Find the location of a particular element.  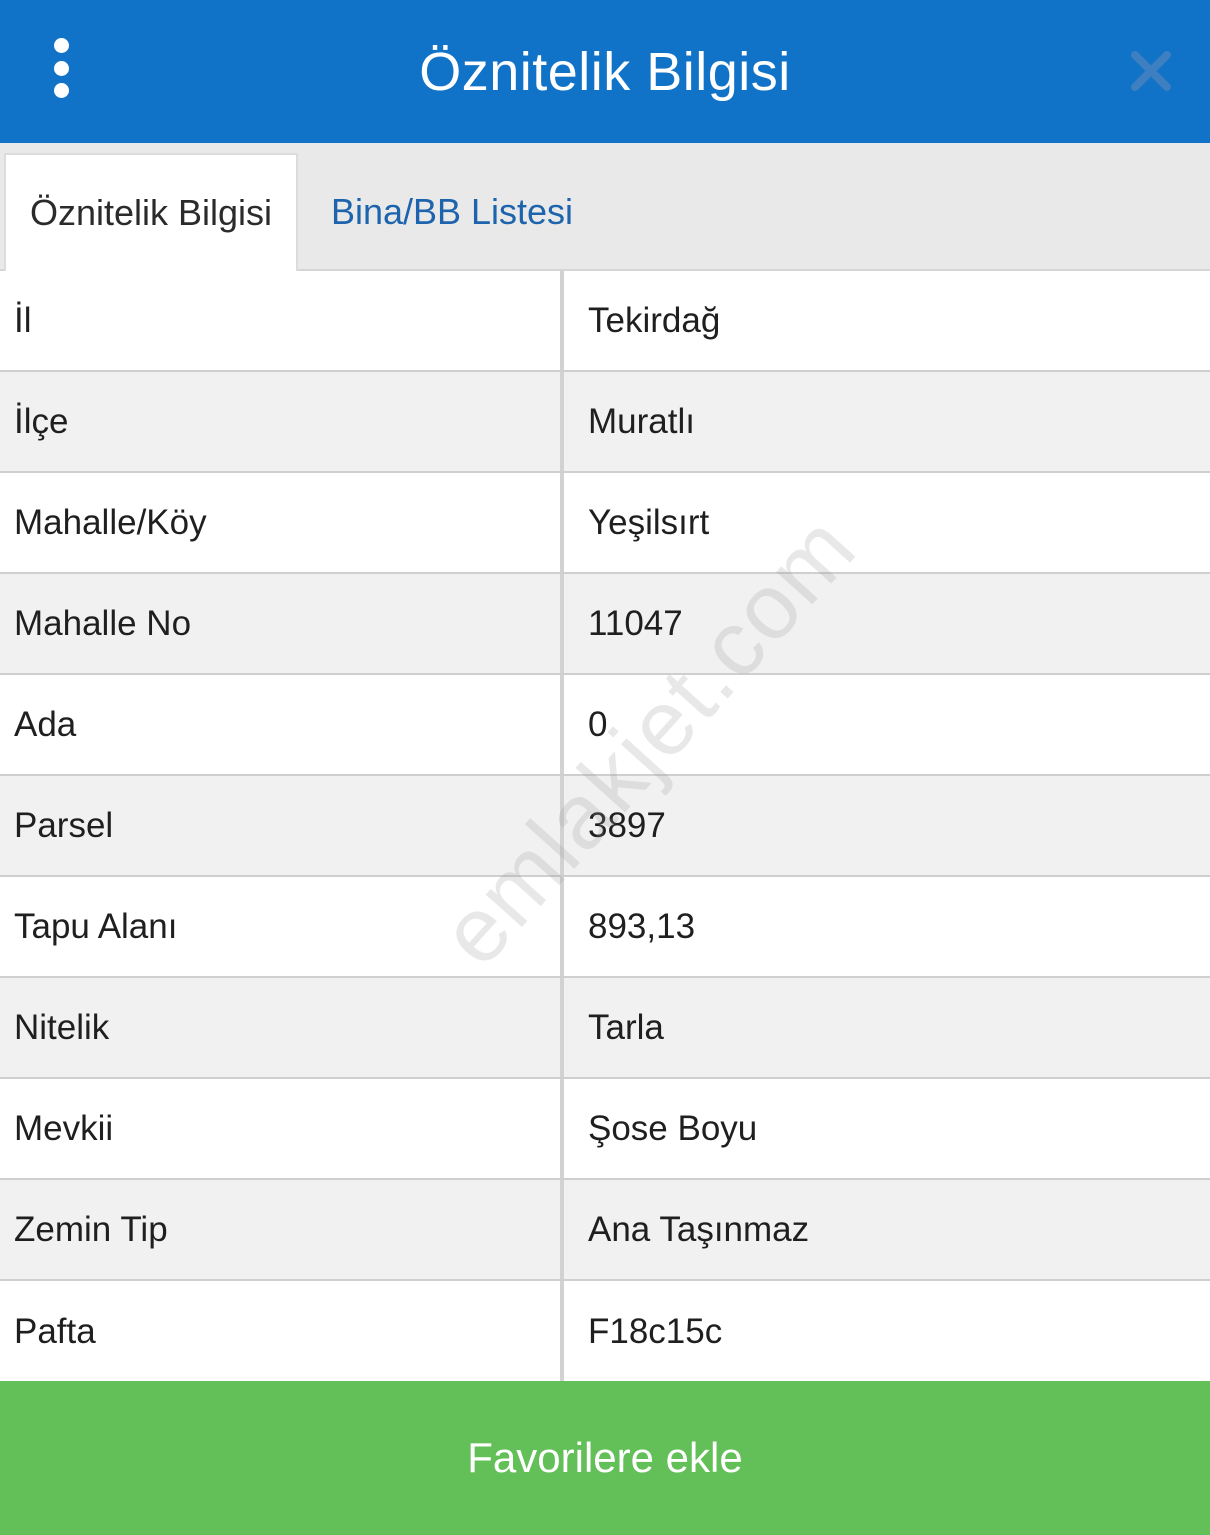

attribute-key: Parsel is located at coordinates (282, 825).